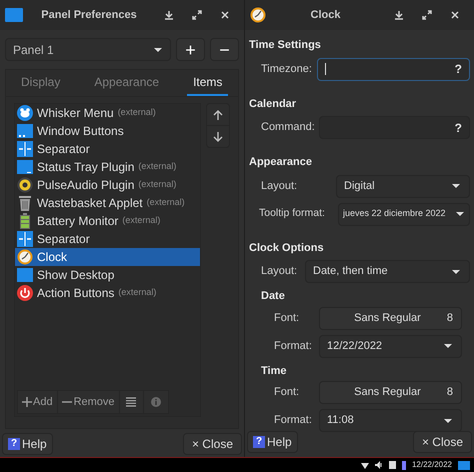 This screenshot has height=472, width=474. What do you see at coordinates (393, 69) in the screenshot?
I see `timezone-field: ?` at bounding box center [393, 69].